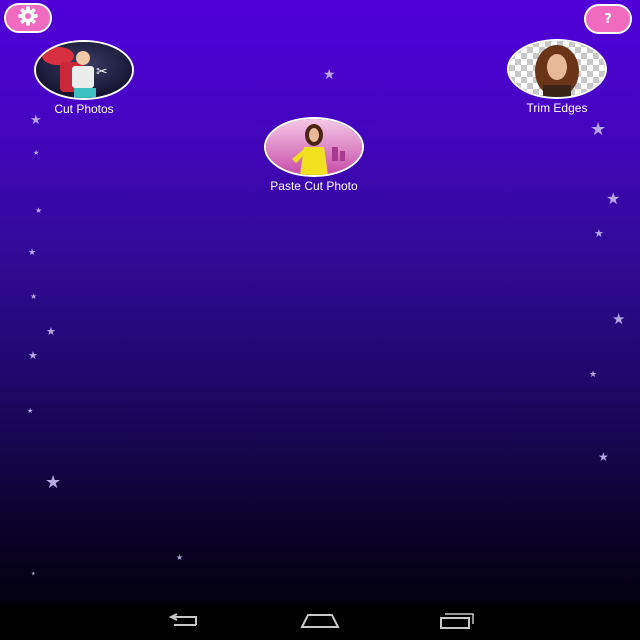 The width and height of the screenshot is (640, 640). I want to click on trim-edges-label: Trim Edges, so click(557, 108).